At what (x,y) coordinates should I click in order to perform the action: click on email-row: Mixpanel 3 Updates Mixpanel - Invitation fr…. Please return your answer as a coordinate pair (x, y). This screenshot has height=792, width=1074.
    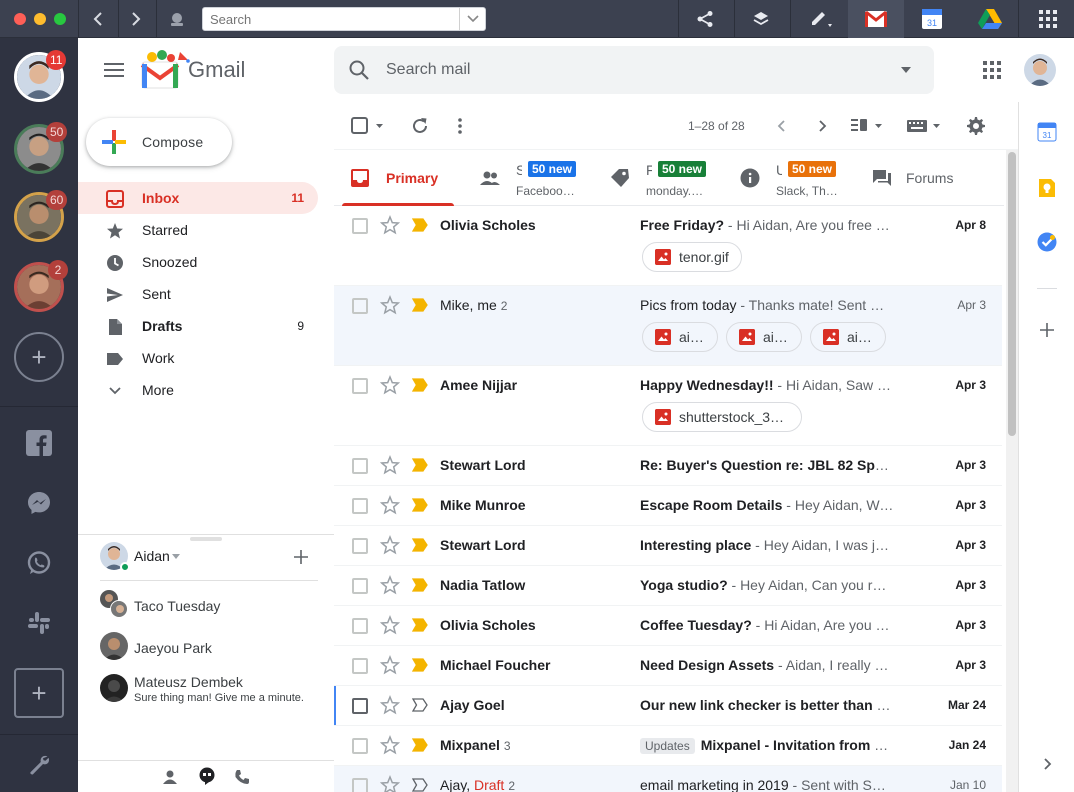
    Looking at the image, I should click on (668, 746).